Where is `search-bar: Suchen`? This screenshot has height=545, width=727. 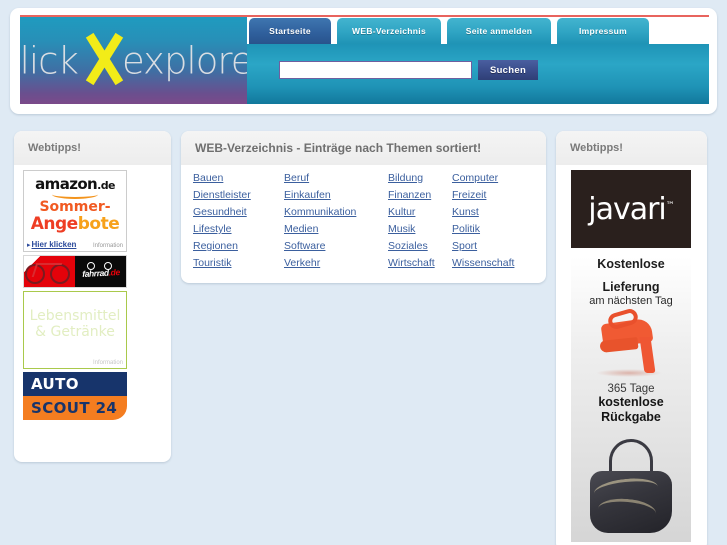
search-bar: Suchen is located at coordinates (478, 73).